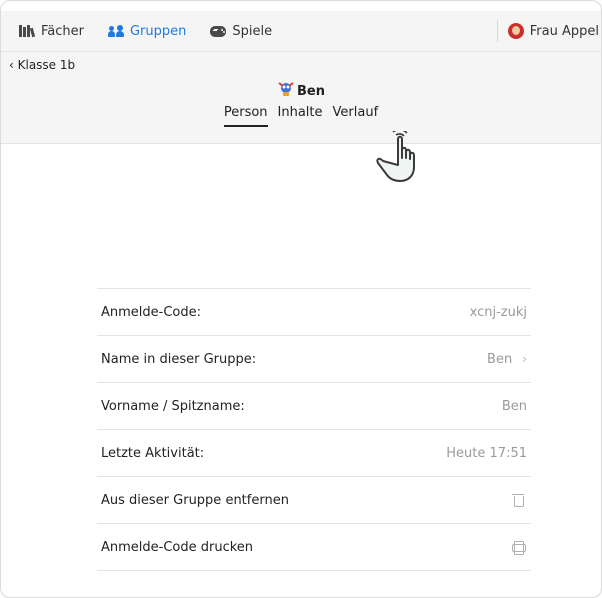  What do you see at coordinates (252, 31) in the screenshot?
I see `nav-item-spiele-label: Spiele` at bounding box center [252, 31].